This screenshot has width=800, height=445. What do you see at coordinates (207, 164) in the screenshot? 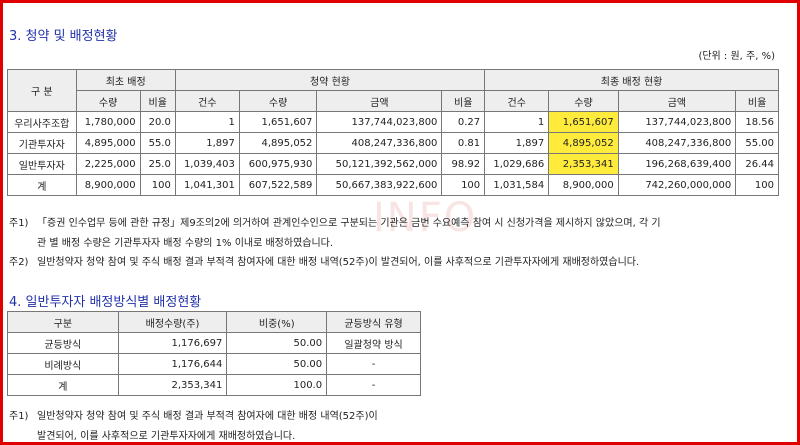
I see `table-cell: 1,039,403` at bounding box center [207, 164].